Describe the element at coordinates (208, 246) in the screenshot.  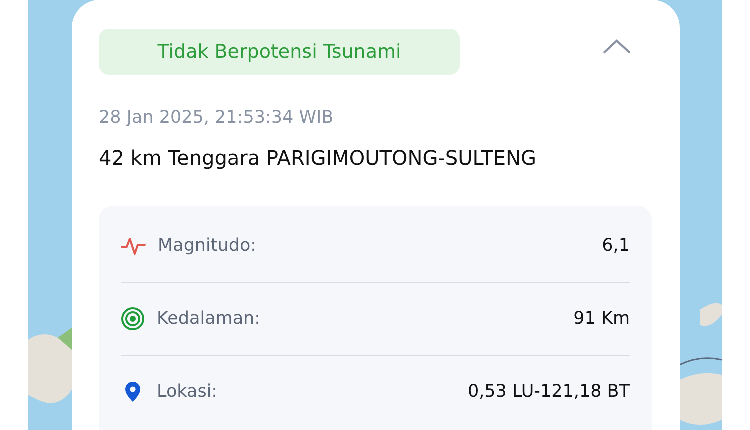
I see `detail-label: Magnitudo:` at that location.